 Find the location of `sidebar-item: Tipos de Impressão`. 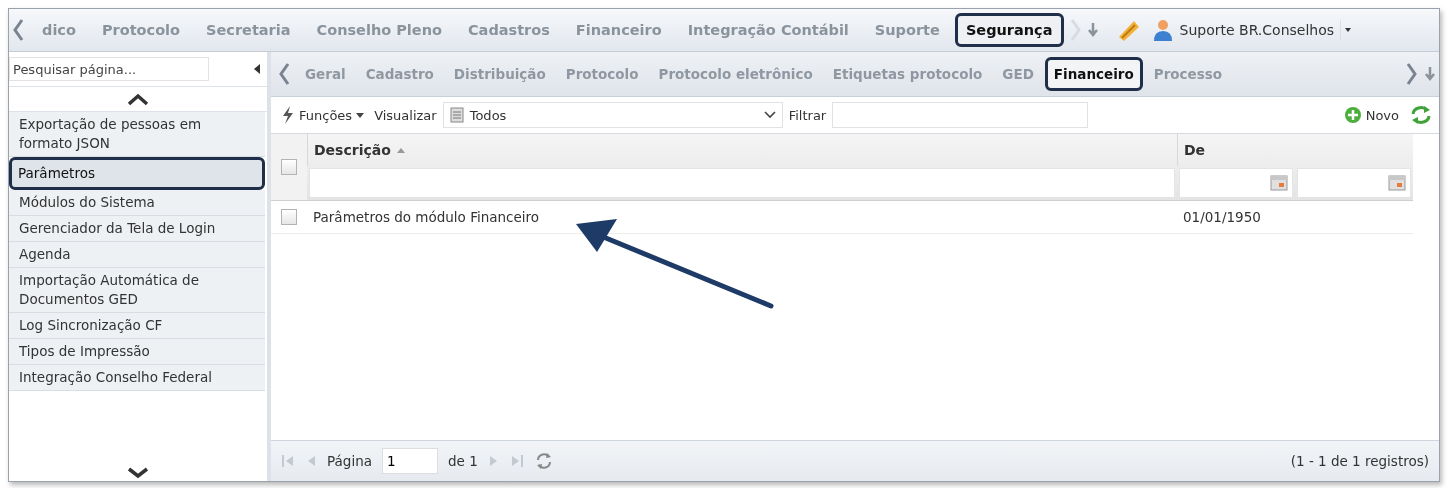

sidebar-item: Tipos de Impressão is located at coordinates (137, 352).